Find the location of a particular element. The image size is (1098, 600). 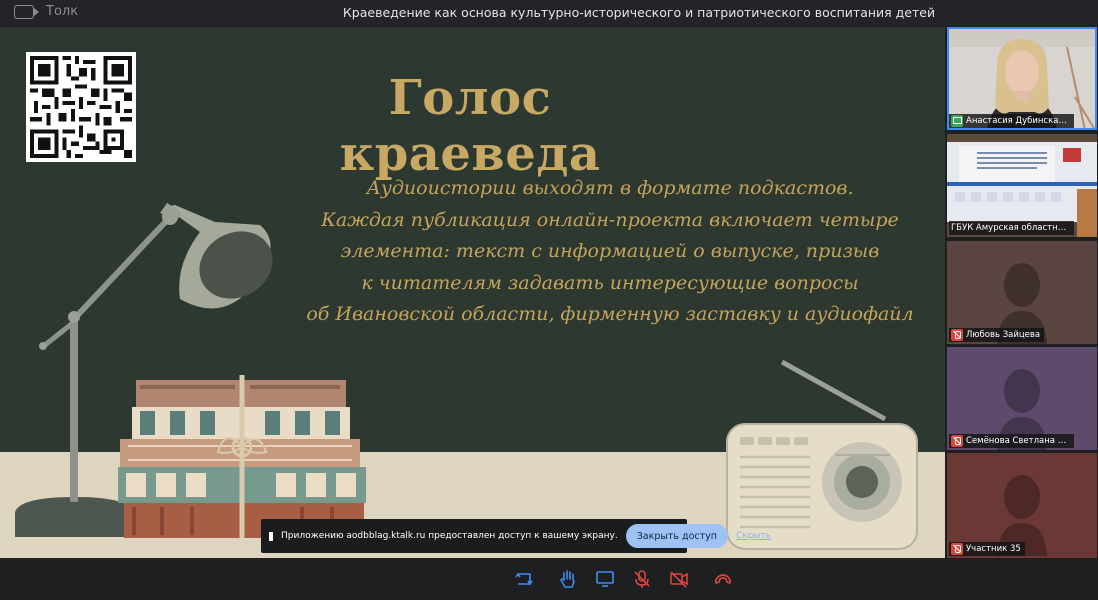

radio-illustration is located at coordinates (822, 454).